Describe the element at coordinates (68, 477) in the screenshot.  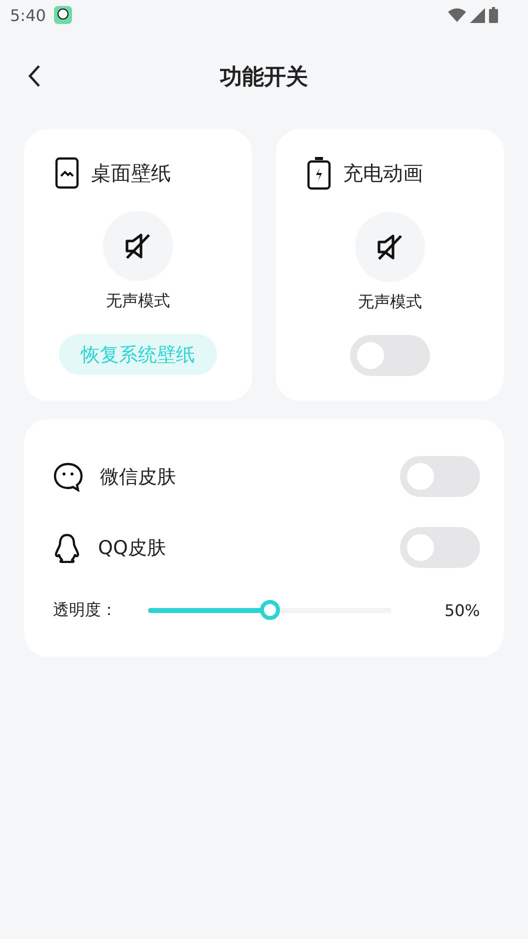
I see `chat-bubble-icon` at that location.